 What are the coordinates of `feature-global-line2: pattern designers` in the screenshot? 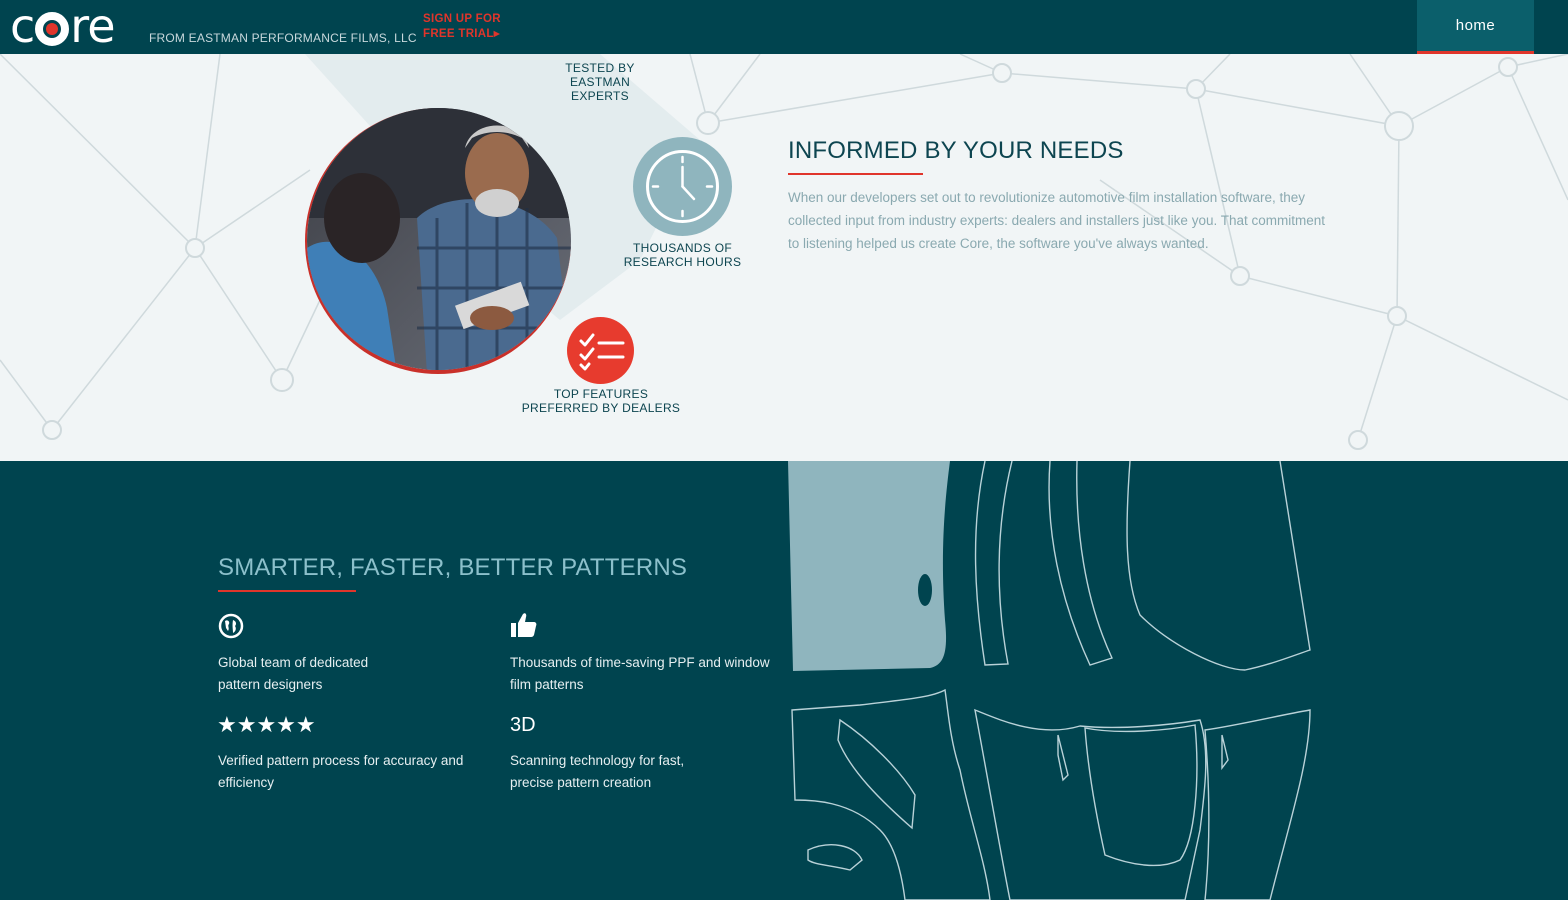 It's located at (270, 684).